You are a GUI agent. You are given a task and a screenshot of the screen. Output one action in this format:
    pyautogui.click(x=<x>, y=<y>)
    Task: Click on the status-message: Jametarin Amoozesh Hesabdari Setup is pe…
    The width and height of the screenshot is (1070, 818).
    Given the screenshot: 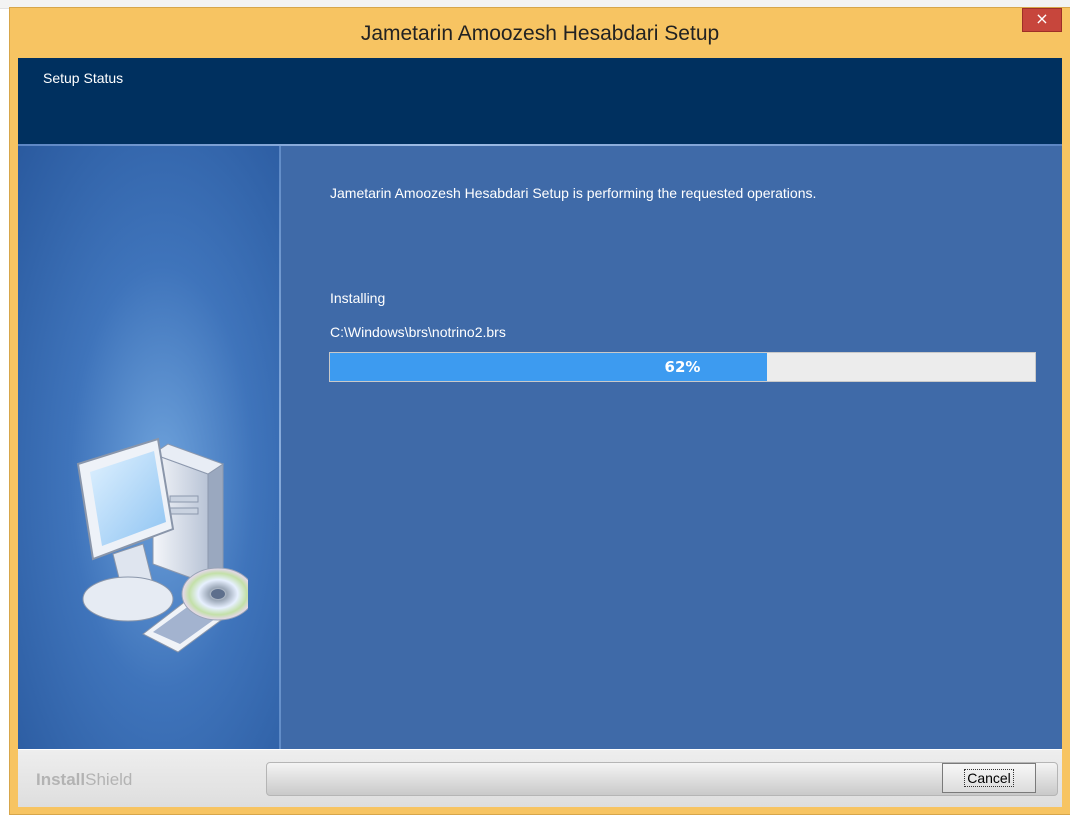 What is the action you would take?
    pyautogui.click(x=573, y=193)
    